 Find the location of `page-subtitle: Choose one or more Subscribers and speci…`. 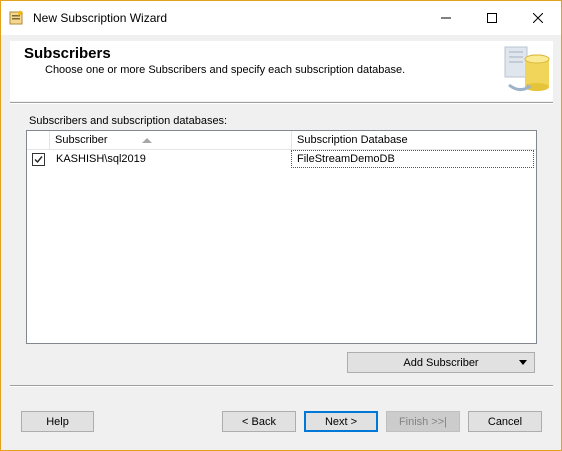

page-subtitle: Choose one or more Subscribers and speci… is located at coordinates (225, 70).